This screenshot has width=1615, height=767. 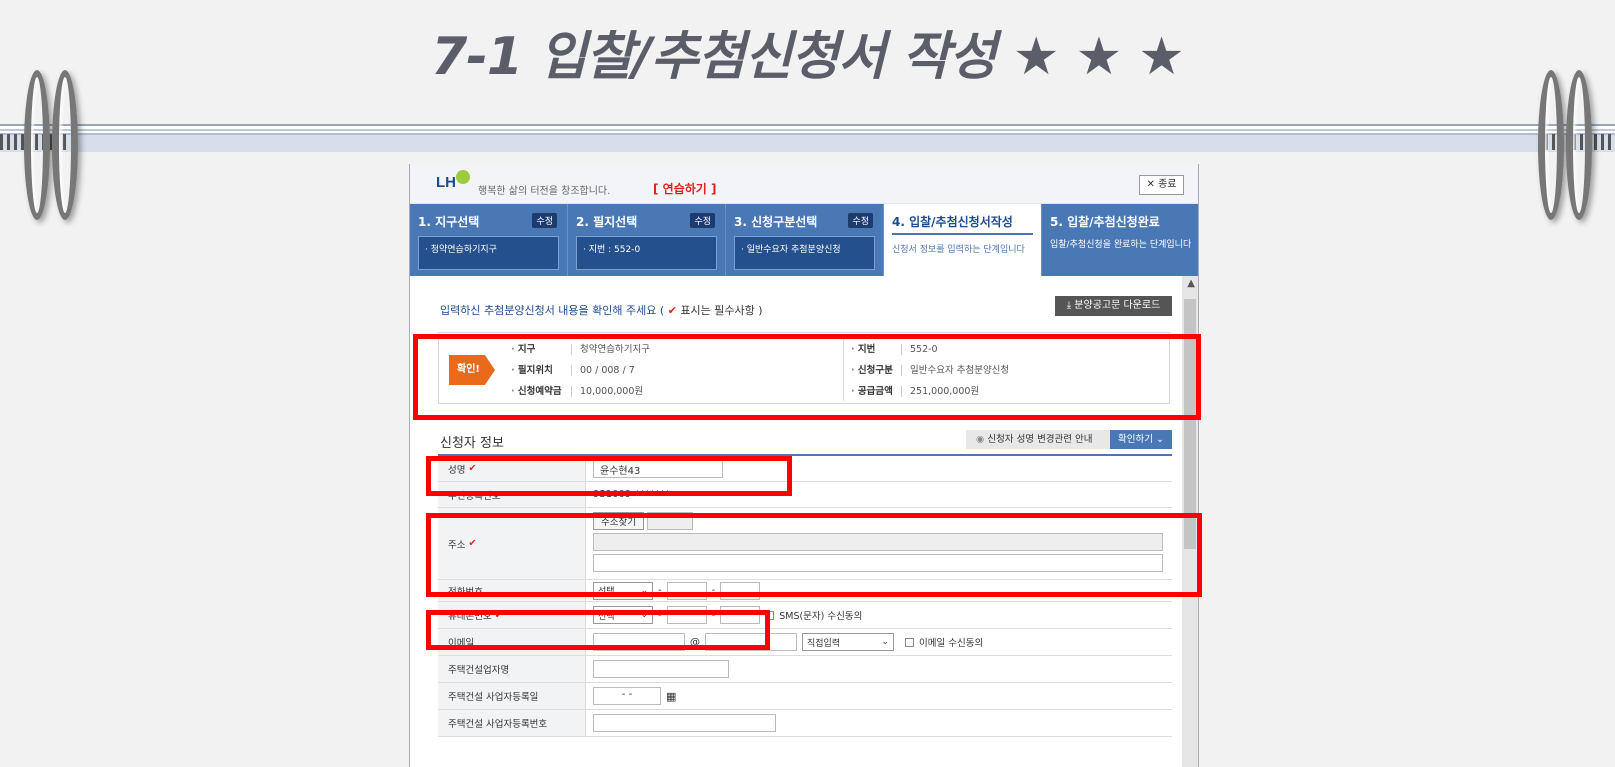 What do you see at coordinates (1161, 185) in the screenshot?
I see `close-button: ✕ 종료` at bounding box center [1161, 185].